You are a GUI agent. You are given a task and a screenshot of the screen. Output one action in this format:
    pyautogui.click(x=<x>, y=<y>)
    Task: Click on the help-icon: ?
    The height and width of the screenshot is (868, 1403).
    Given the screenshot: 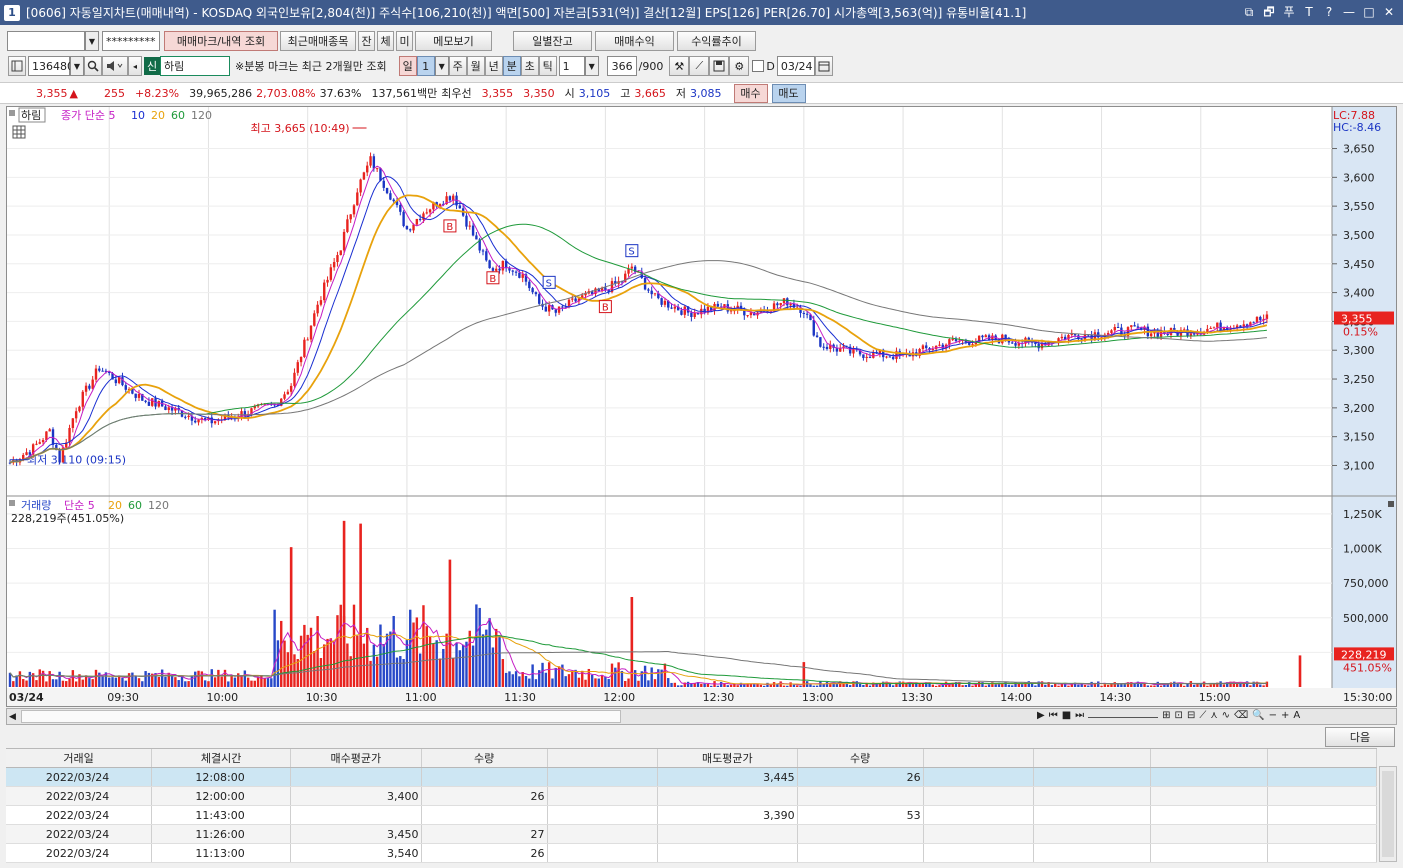 What is the action you would take?
    pyautogui.click(x=1329, y=12)
    